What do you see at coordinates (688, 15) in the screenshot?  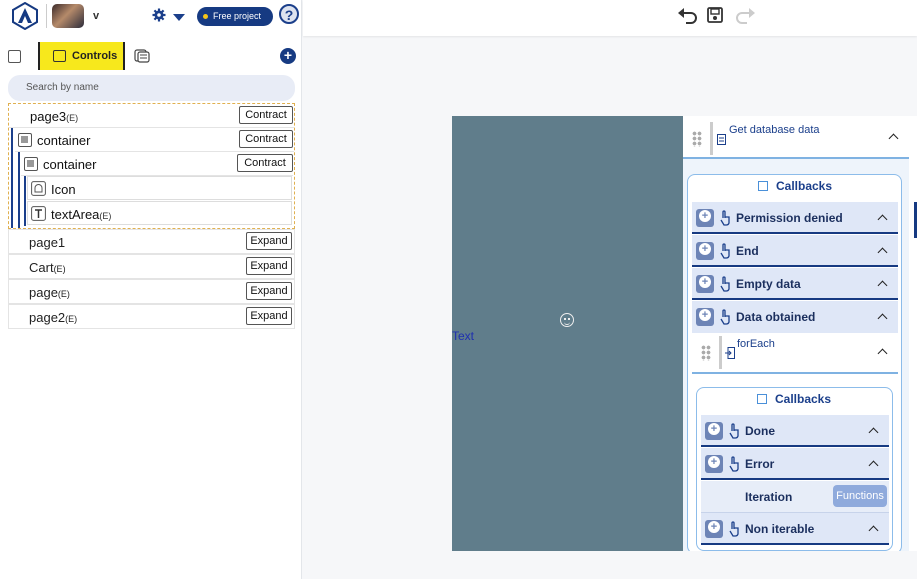 I see `undo-icon` at bounding box center [688, 15].